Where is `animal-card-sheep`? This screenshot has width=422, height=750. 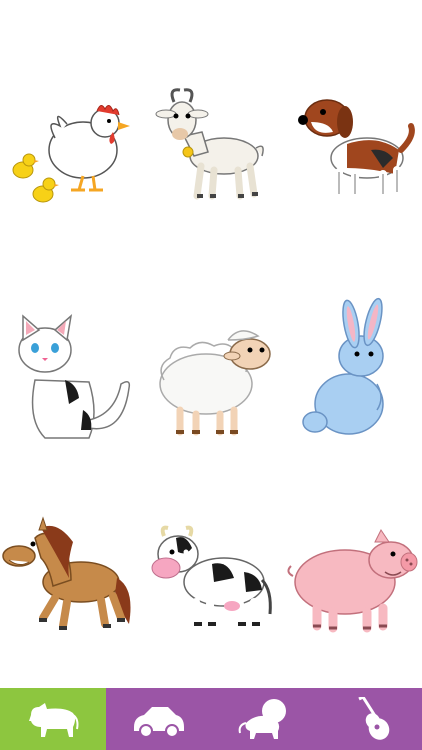
animal-card-sheep is located at coordinates (211, 375).